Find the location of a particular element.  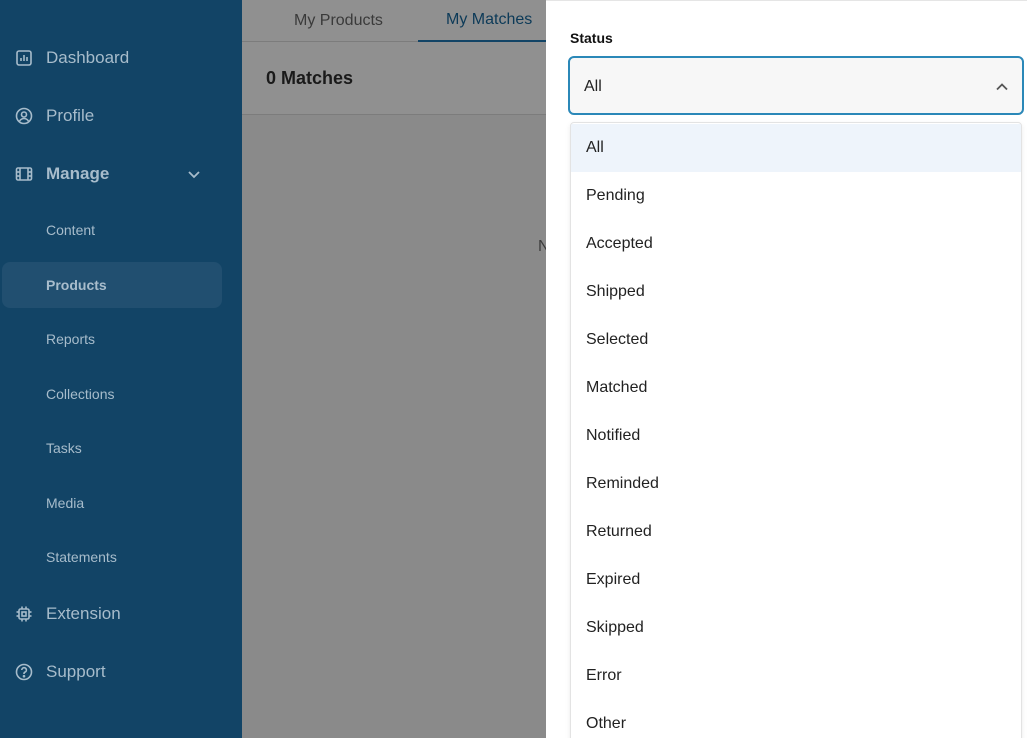

matches-count: 0 Matches is located at coordinates (310, 78).